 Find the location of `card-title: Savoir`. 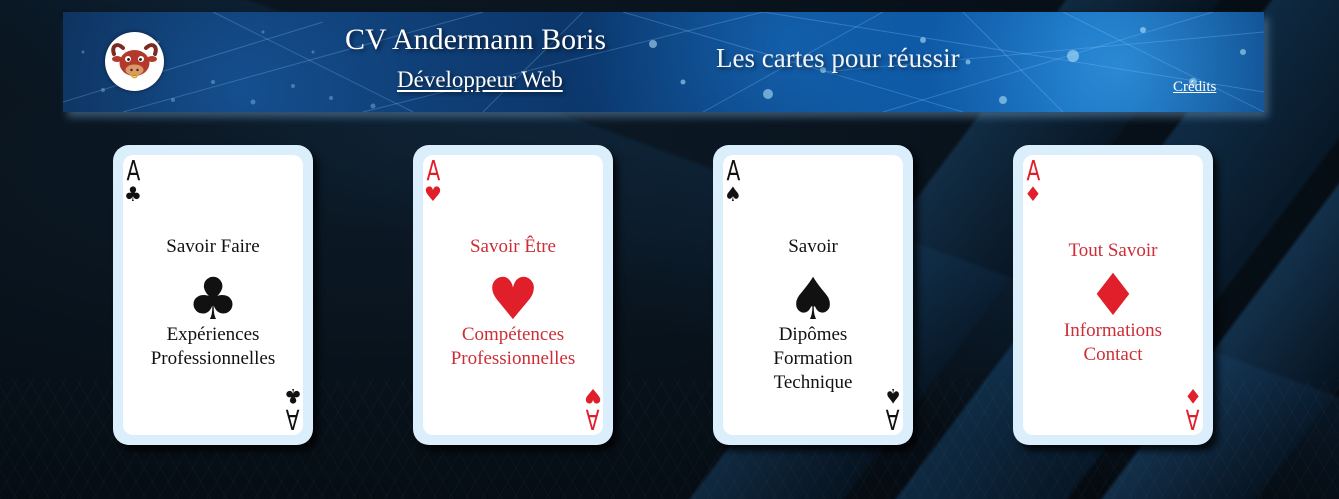

card-title: Savoir is located at coordinates (813, 246).